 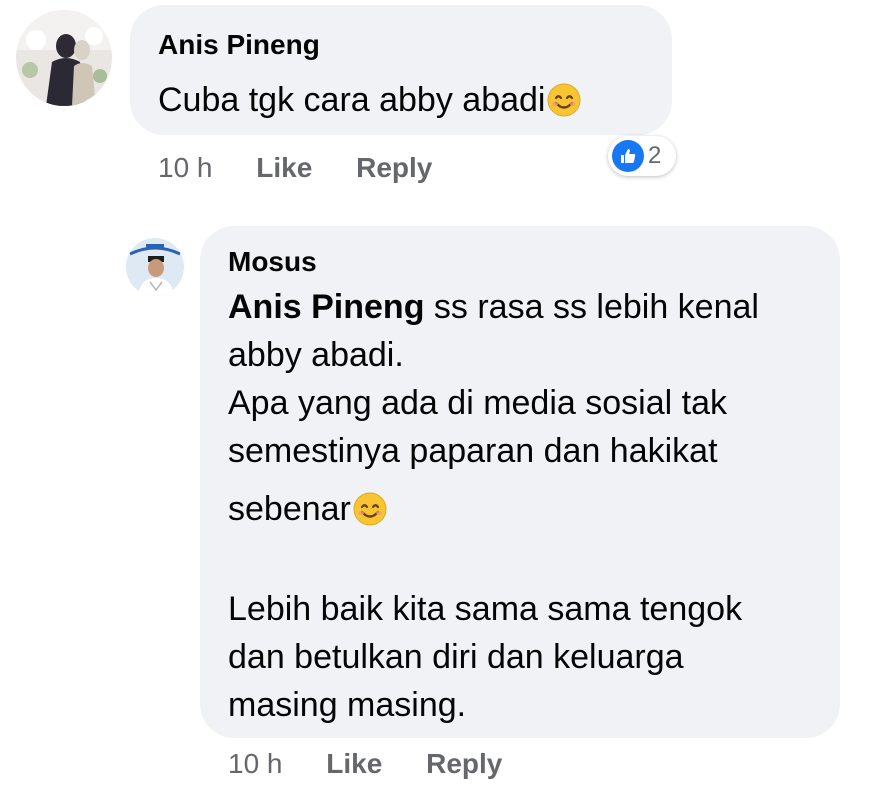 I want to click on mention-link: Anis Pineng, so click(x=326, y=307).